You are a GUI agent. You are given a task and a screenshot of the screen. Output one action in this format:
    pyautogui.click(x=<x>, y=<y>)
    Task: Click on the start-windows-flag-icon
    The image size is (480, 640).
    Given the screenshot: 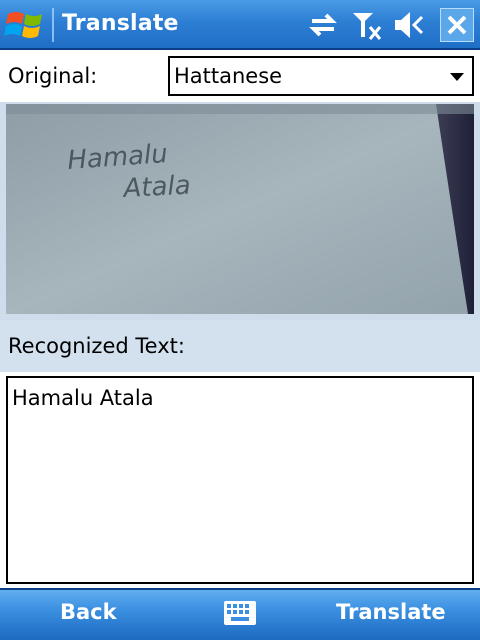 What is the action you would take?
    pyautogui.click(x=27, y=25)
    